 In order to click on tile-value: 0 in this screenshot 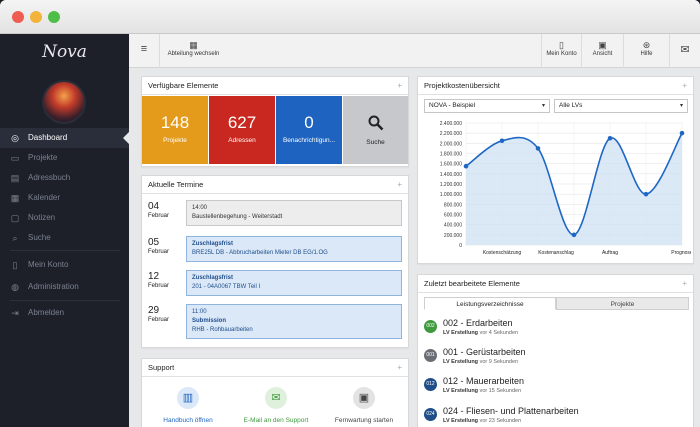, I will do `click(309, 122)`.